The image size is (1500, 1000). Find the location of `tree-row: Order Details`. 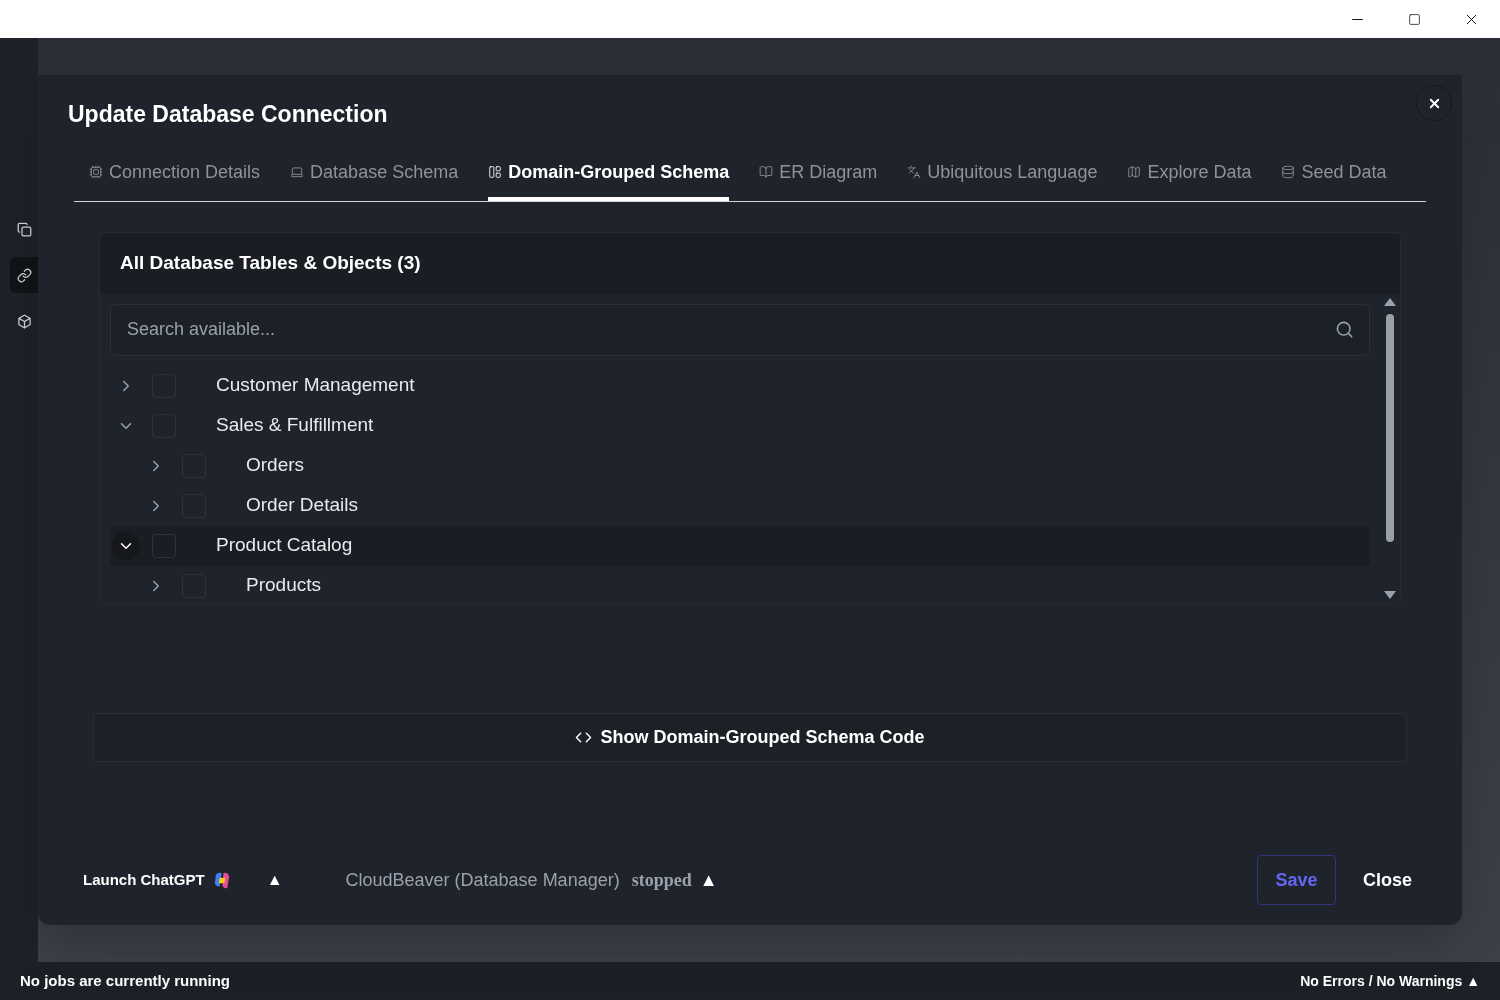

tree-row: Order Details is located at coordinates (740, 505).